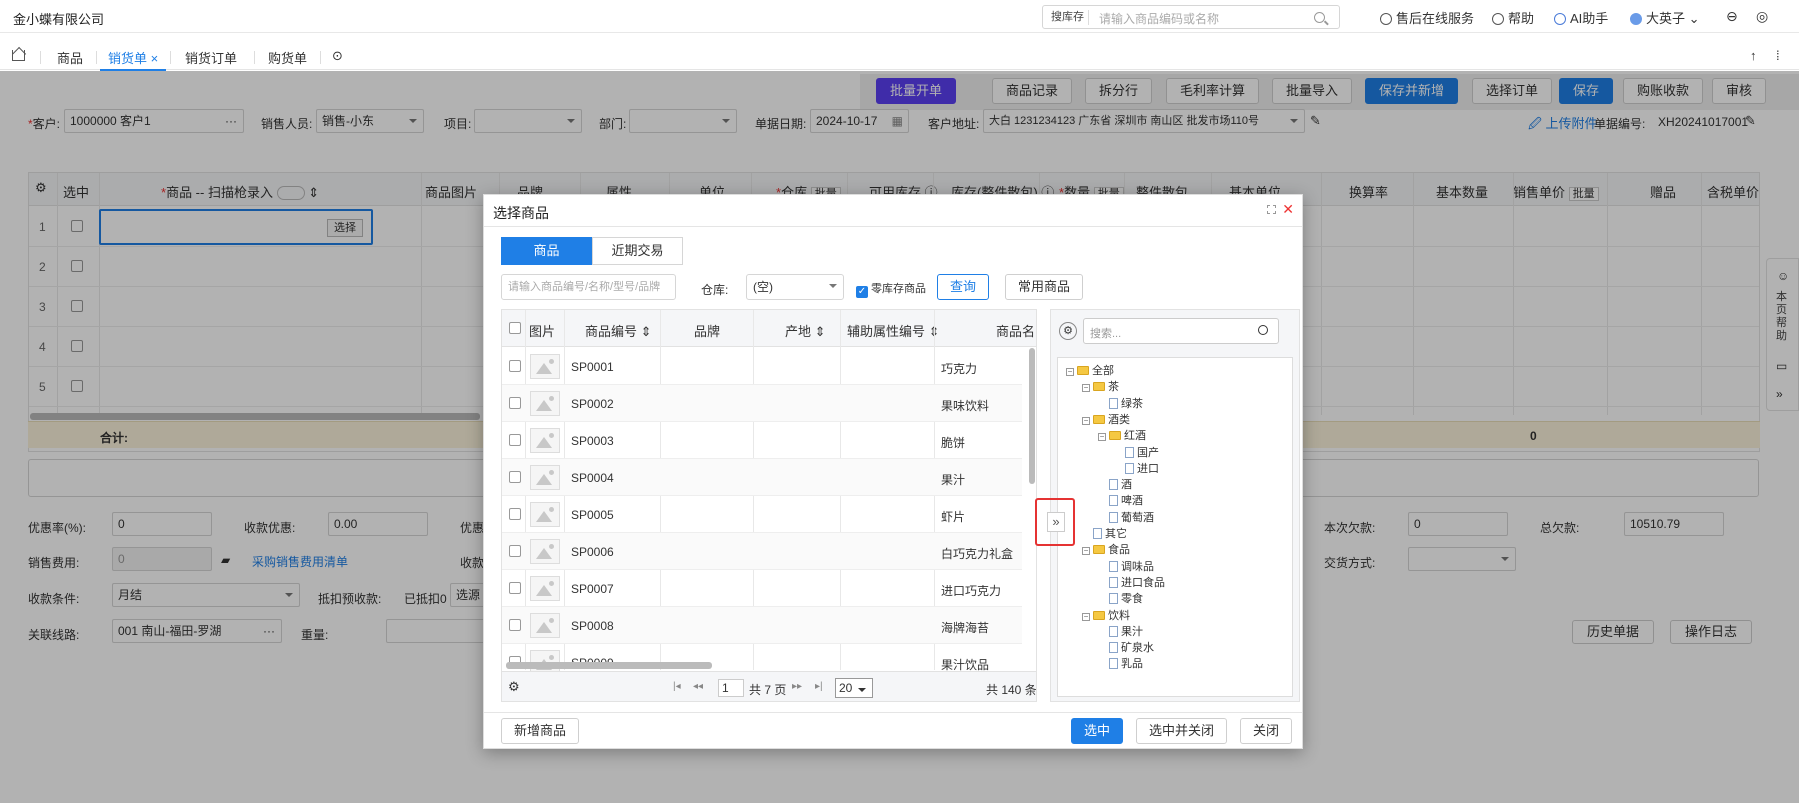  I want to click on tree-node: 酒, so click(1115, 485).